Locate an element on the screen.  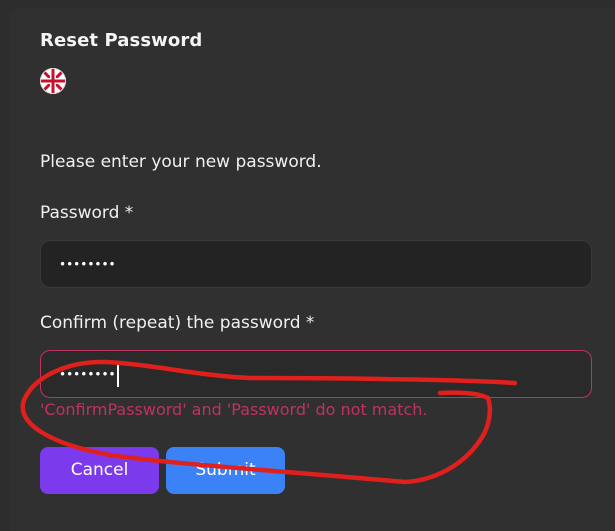
text-caret is located at coordinates (117, 374).